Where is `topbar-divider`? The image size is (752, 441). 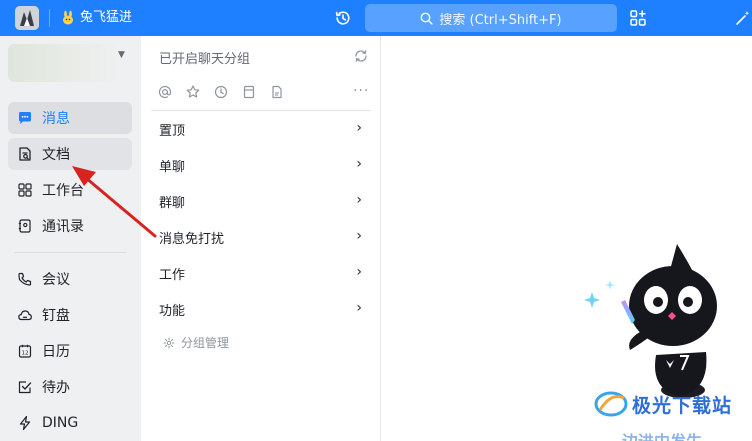
topbar-divider is located at coordinates (49, 18).